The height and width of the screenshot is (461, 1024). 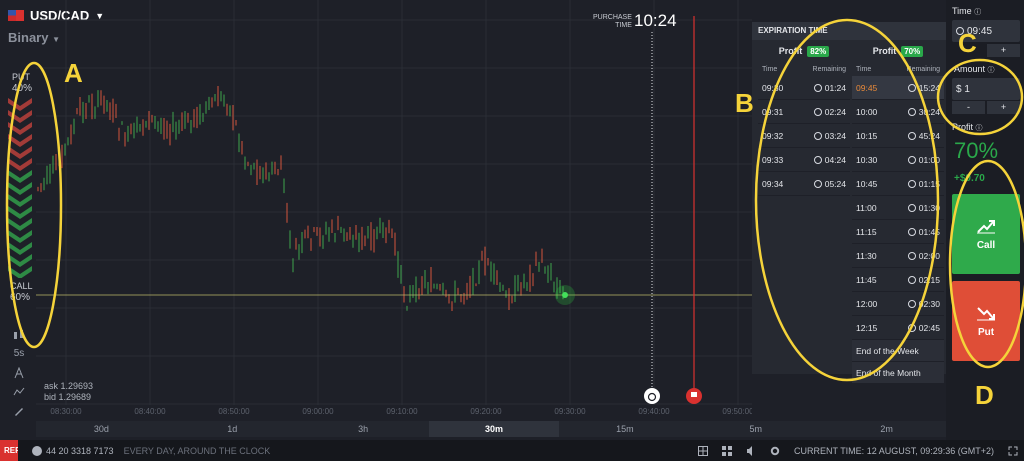 I want to click on remaining-time: 03:24, so click(x=829, y=136).